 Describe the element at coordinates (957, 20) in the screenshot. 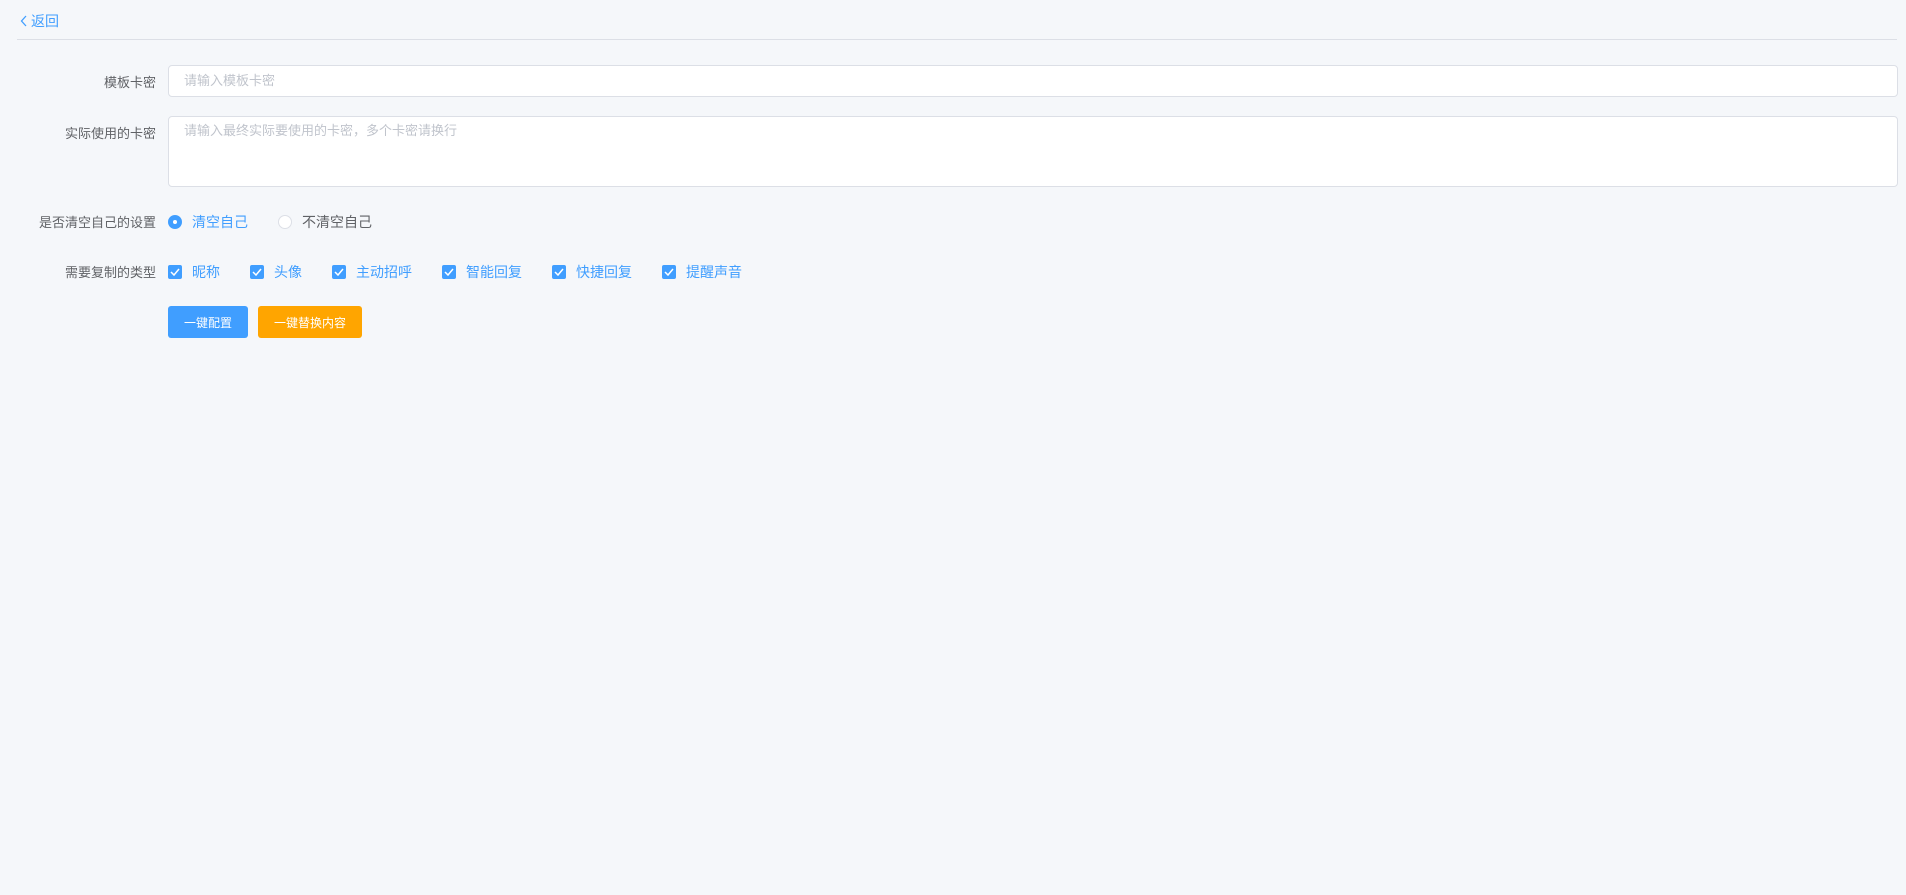

I see `top-bar: 返回` at that location.